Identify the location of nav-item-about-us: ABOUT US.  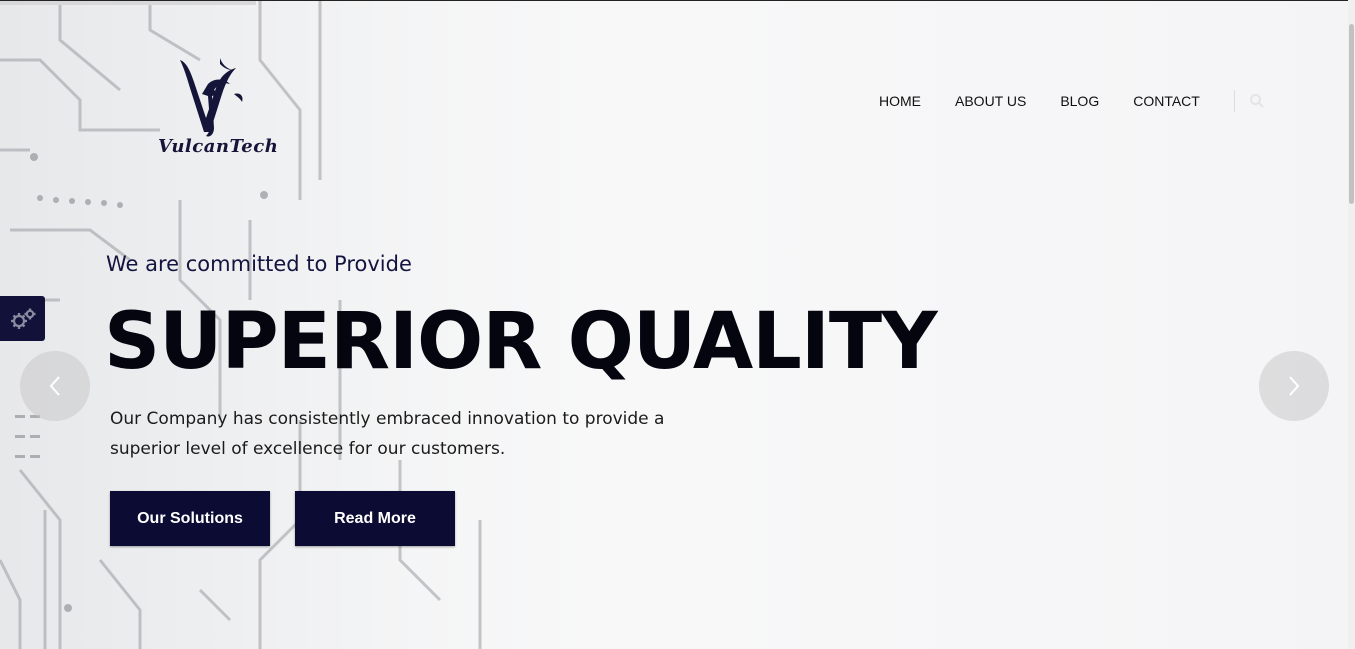
(990, 101).